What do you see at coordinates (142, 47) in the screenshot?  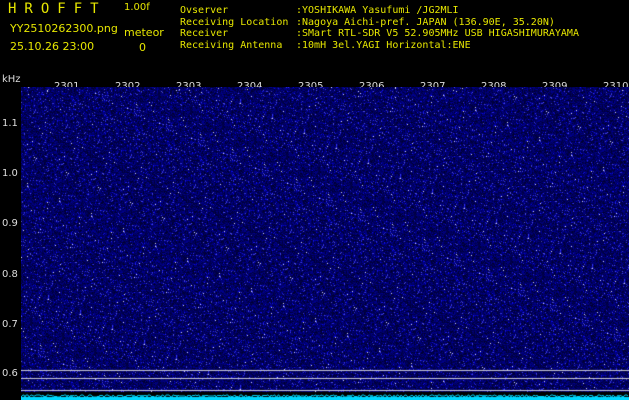 I see `meteor-count: 0` at bounding box center [142, 47].